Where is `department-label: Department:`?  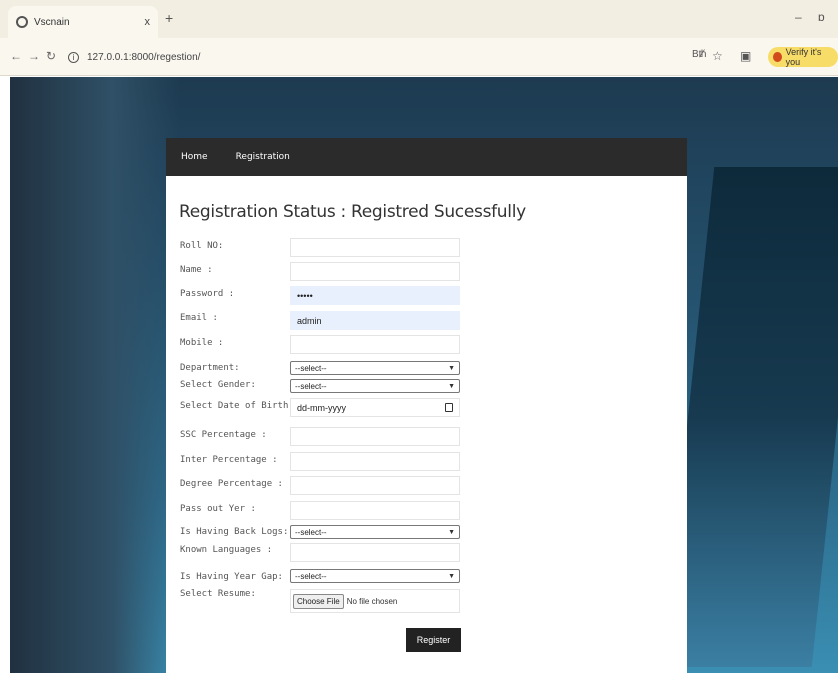
department-label: Department: is located at coordinates (210, 368).